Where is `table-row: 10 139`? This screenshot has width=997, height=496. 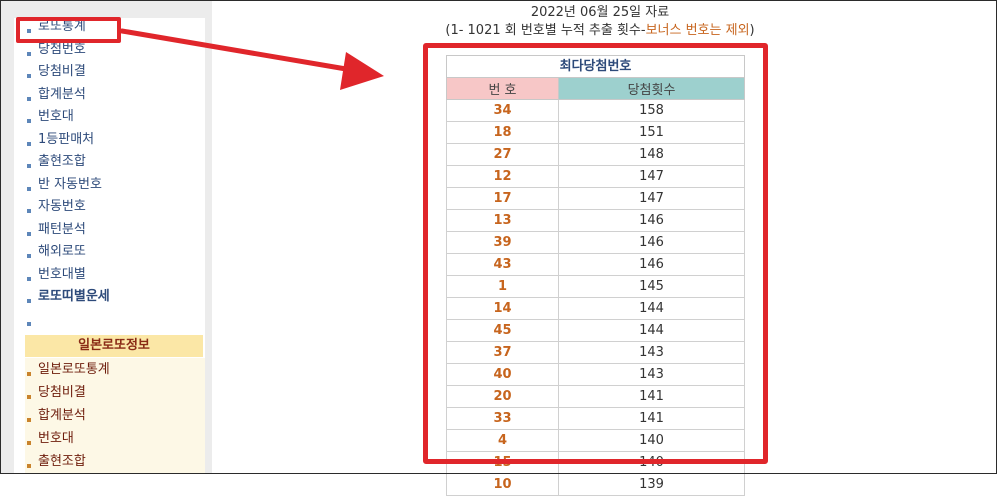 table-row: 10 139 is located at coordinates (595, 484).